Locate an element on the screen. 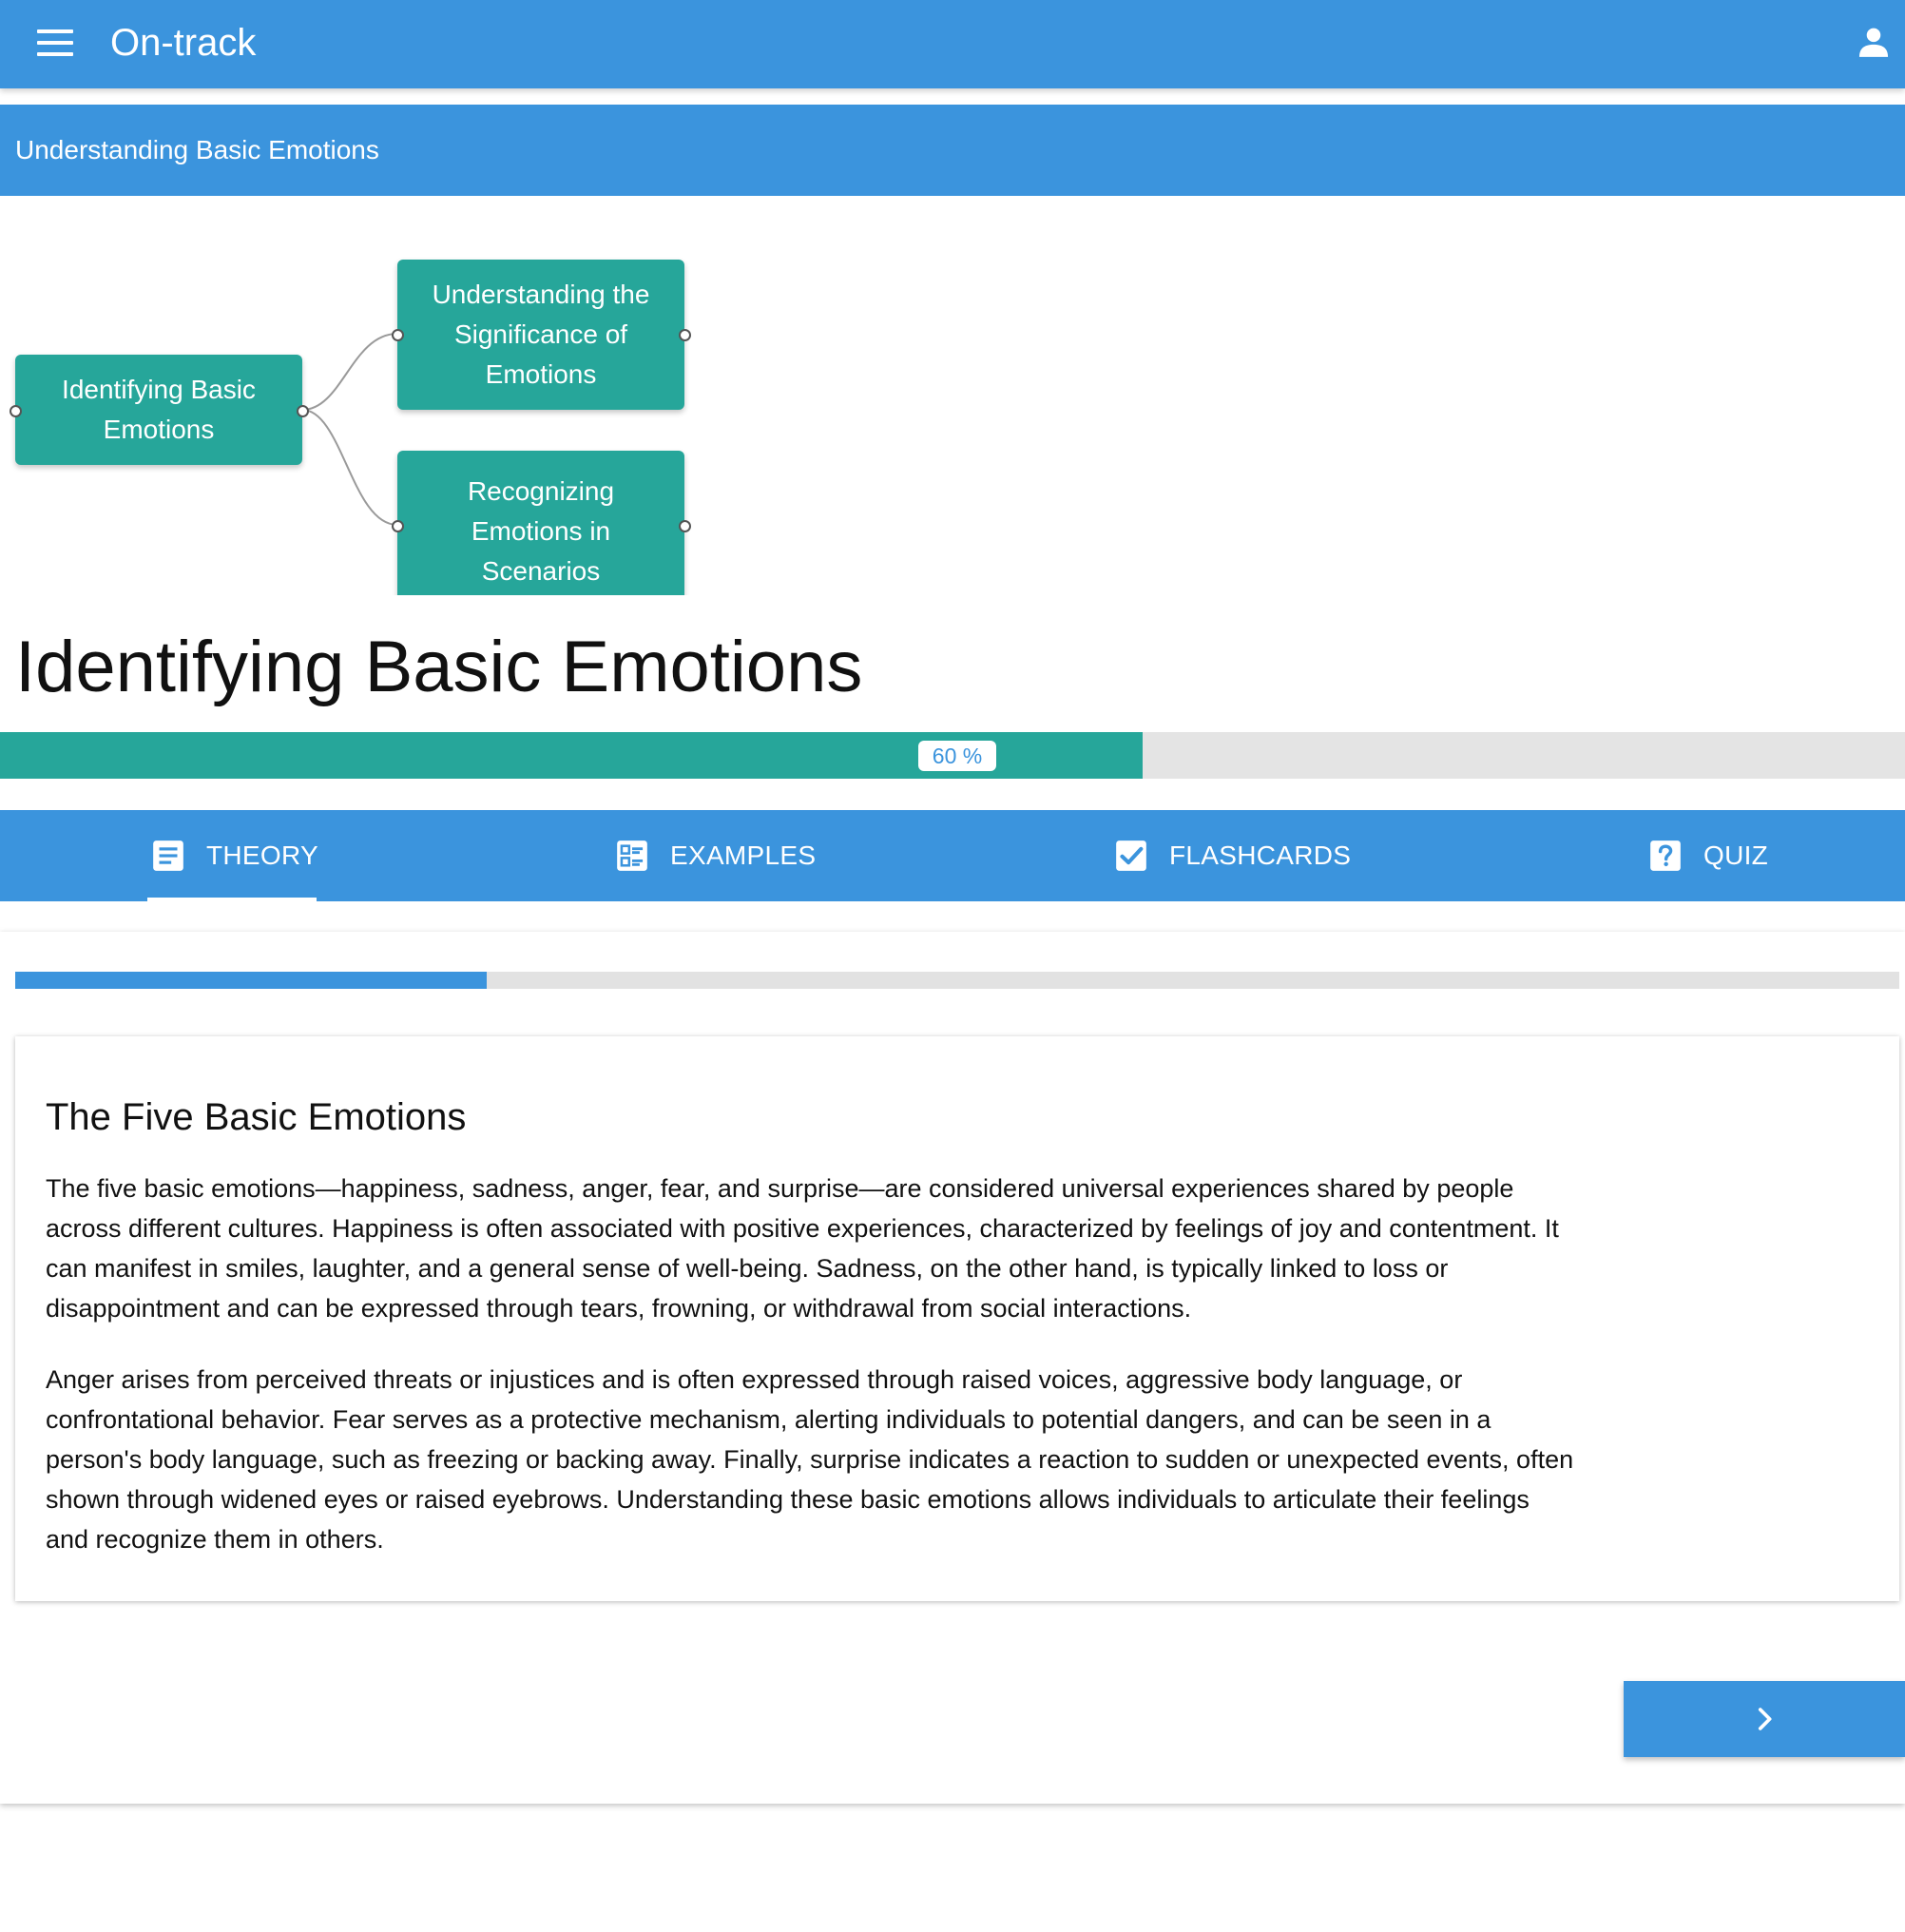 Image resolution: width=1905 pixels, height=1932 pixels. topic-progress-bar: 60 % is located at coordinates (952, 755).